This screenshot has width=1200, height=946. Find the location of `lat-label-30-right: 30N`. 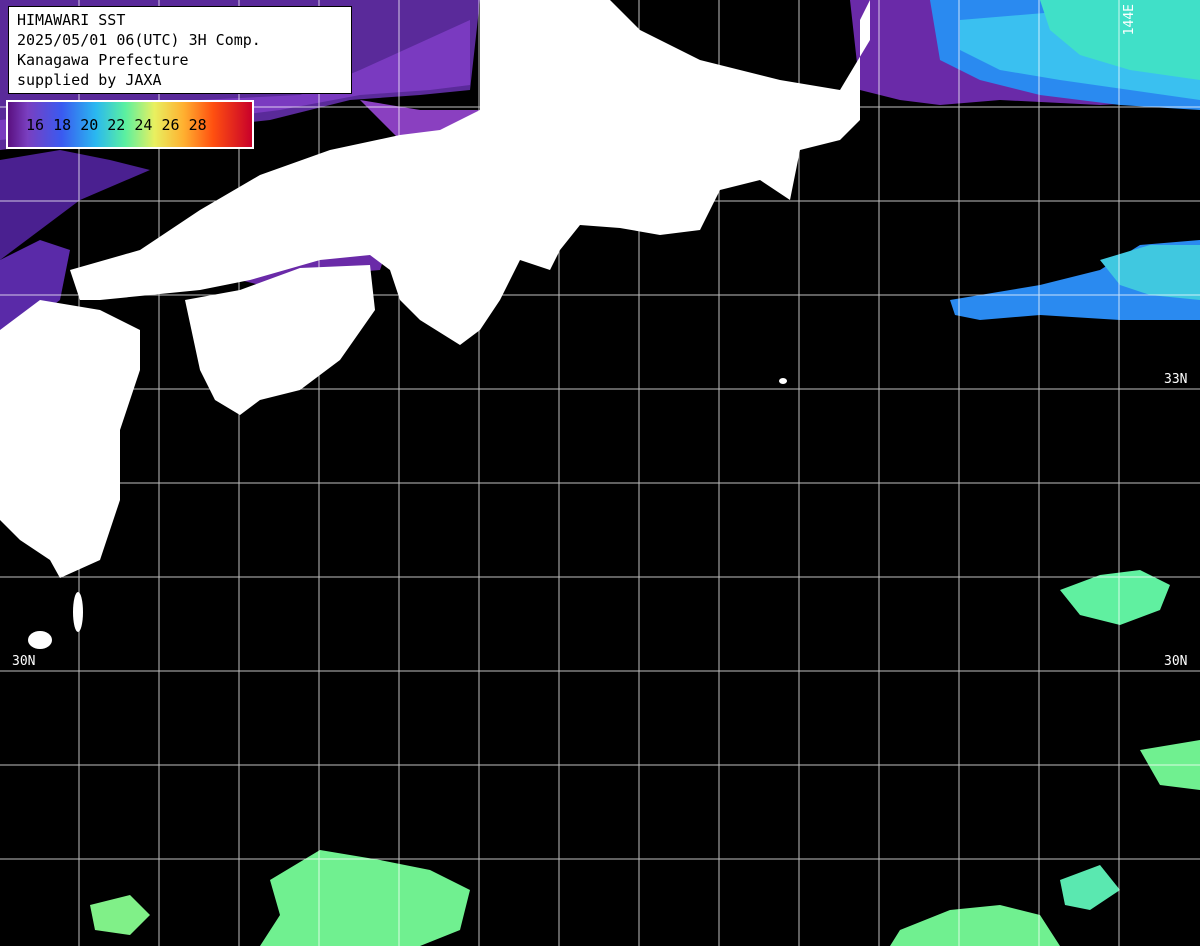

lat-label-30-right: 30N is located at coordinates (1176, 661).